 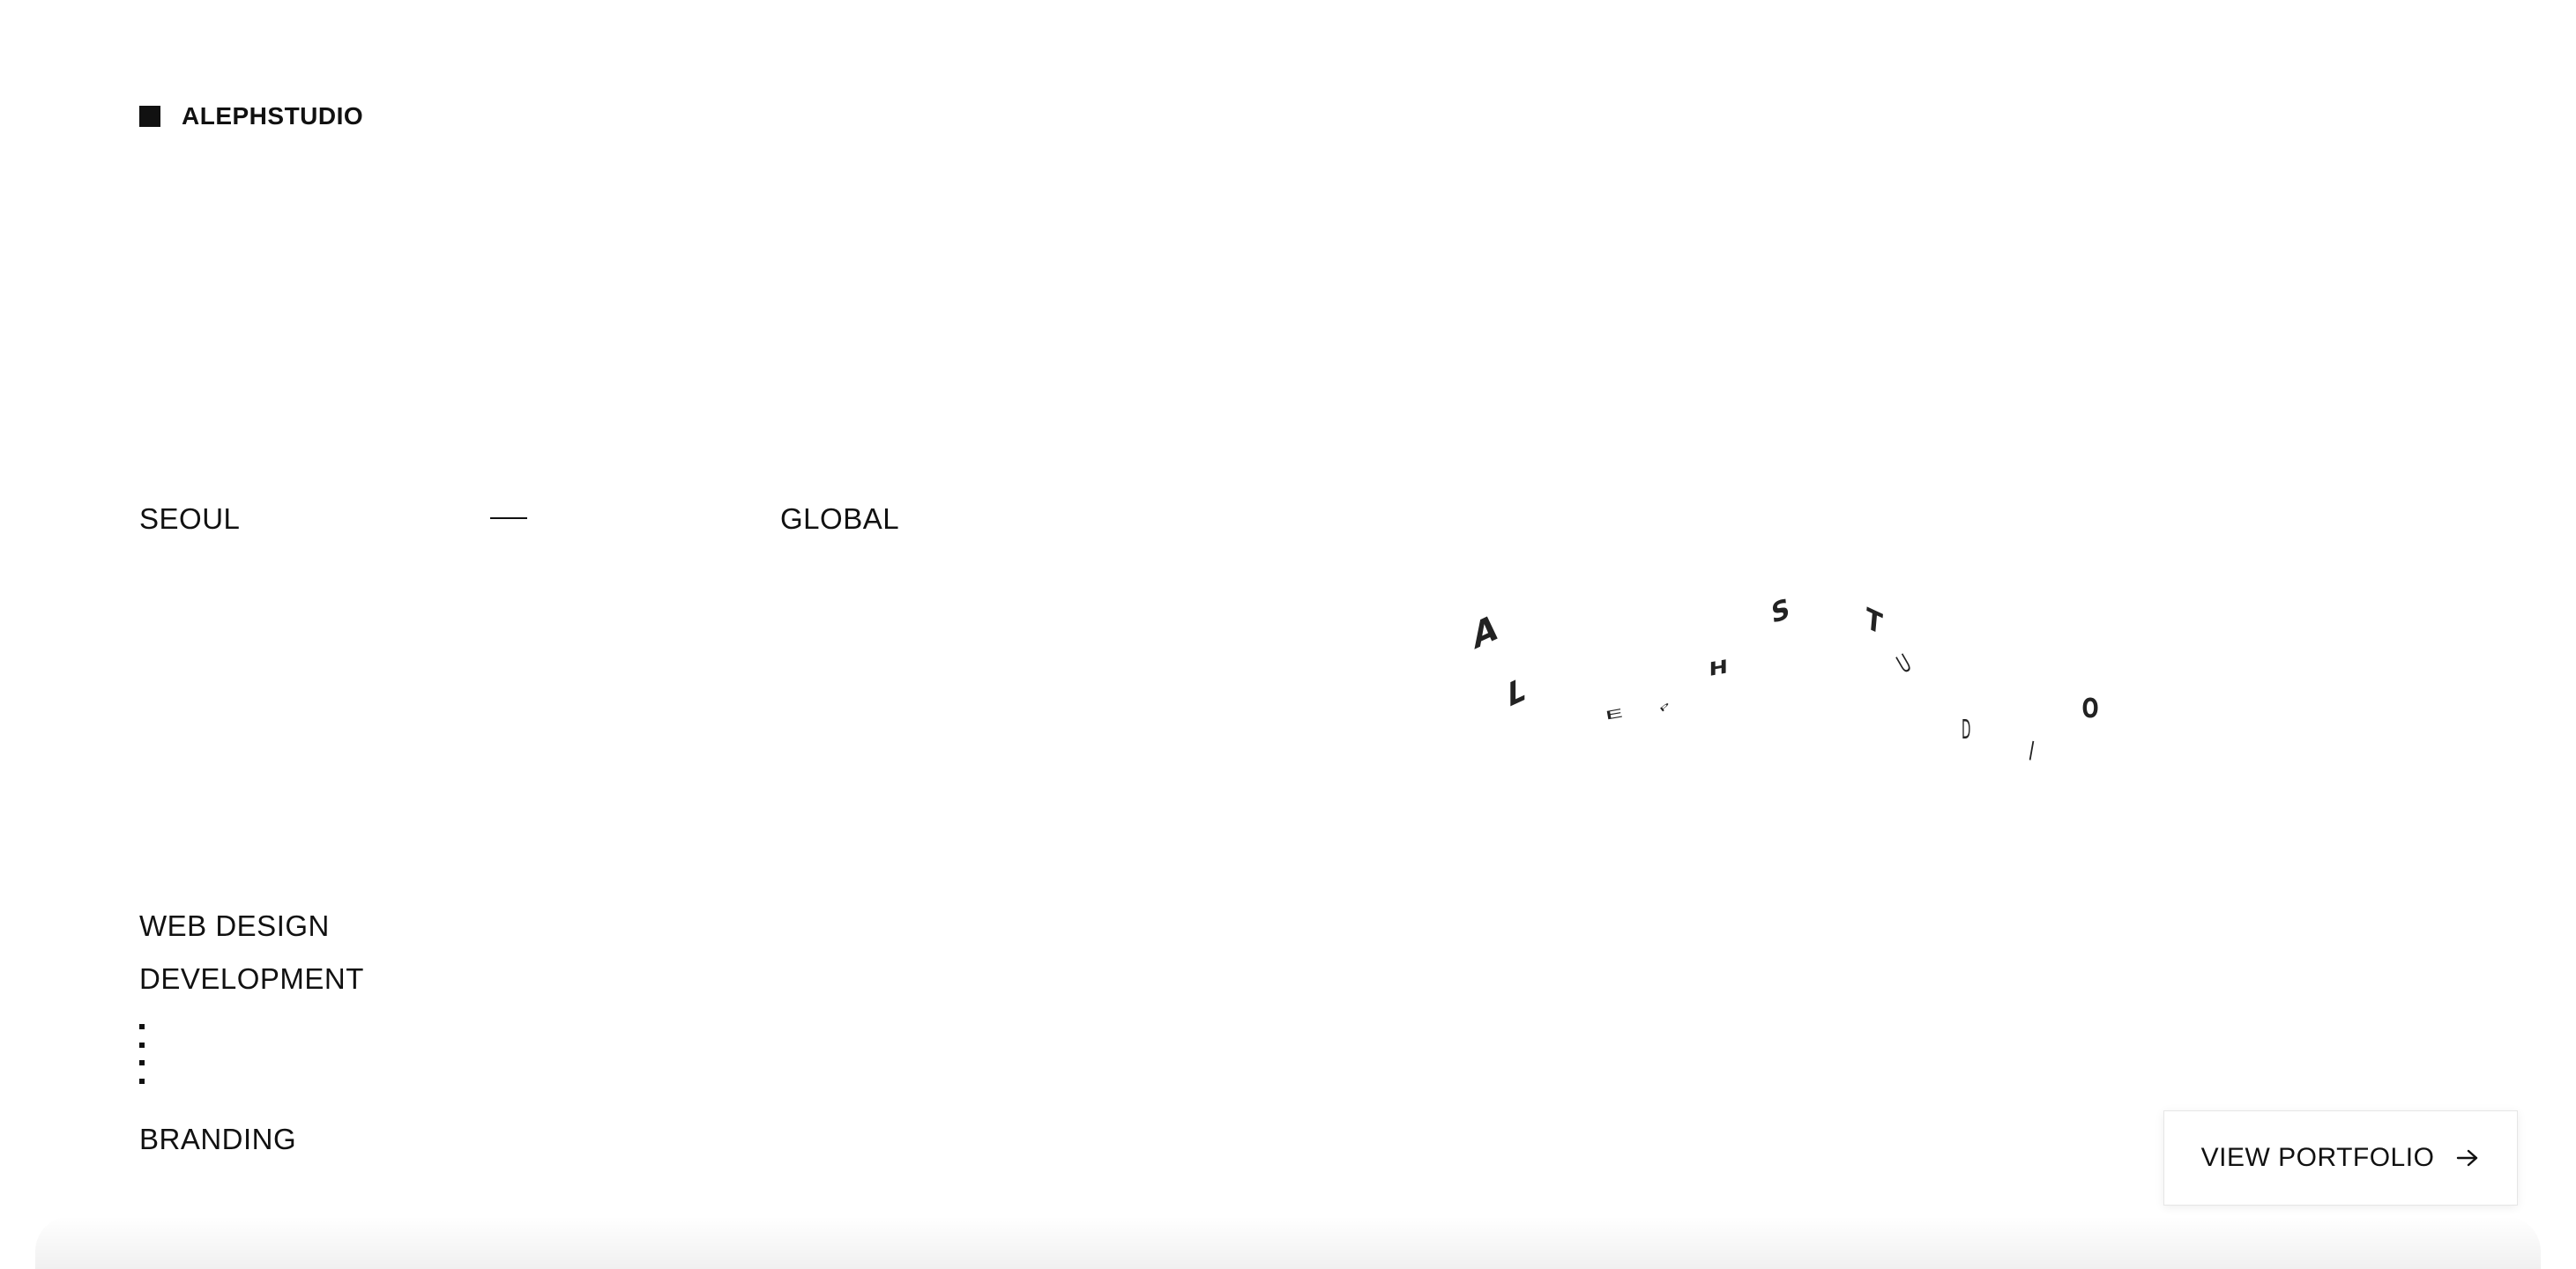 I want to click on animated-wave-wordmark: A L E P H S T U D I O, so click(x=1785, y=680).